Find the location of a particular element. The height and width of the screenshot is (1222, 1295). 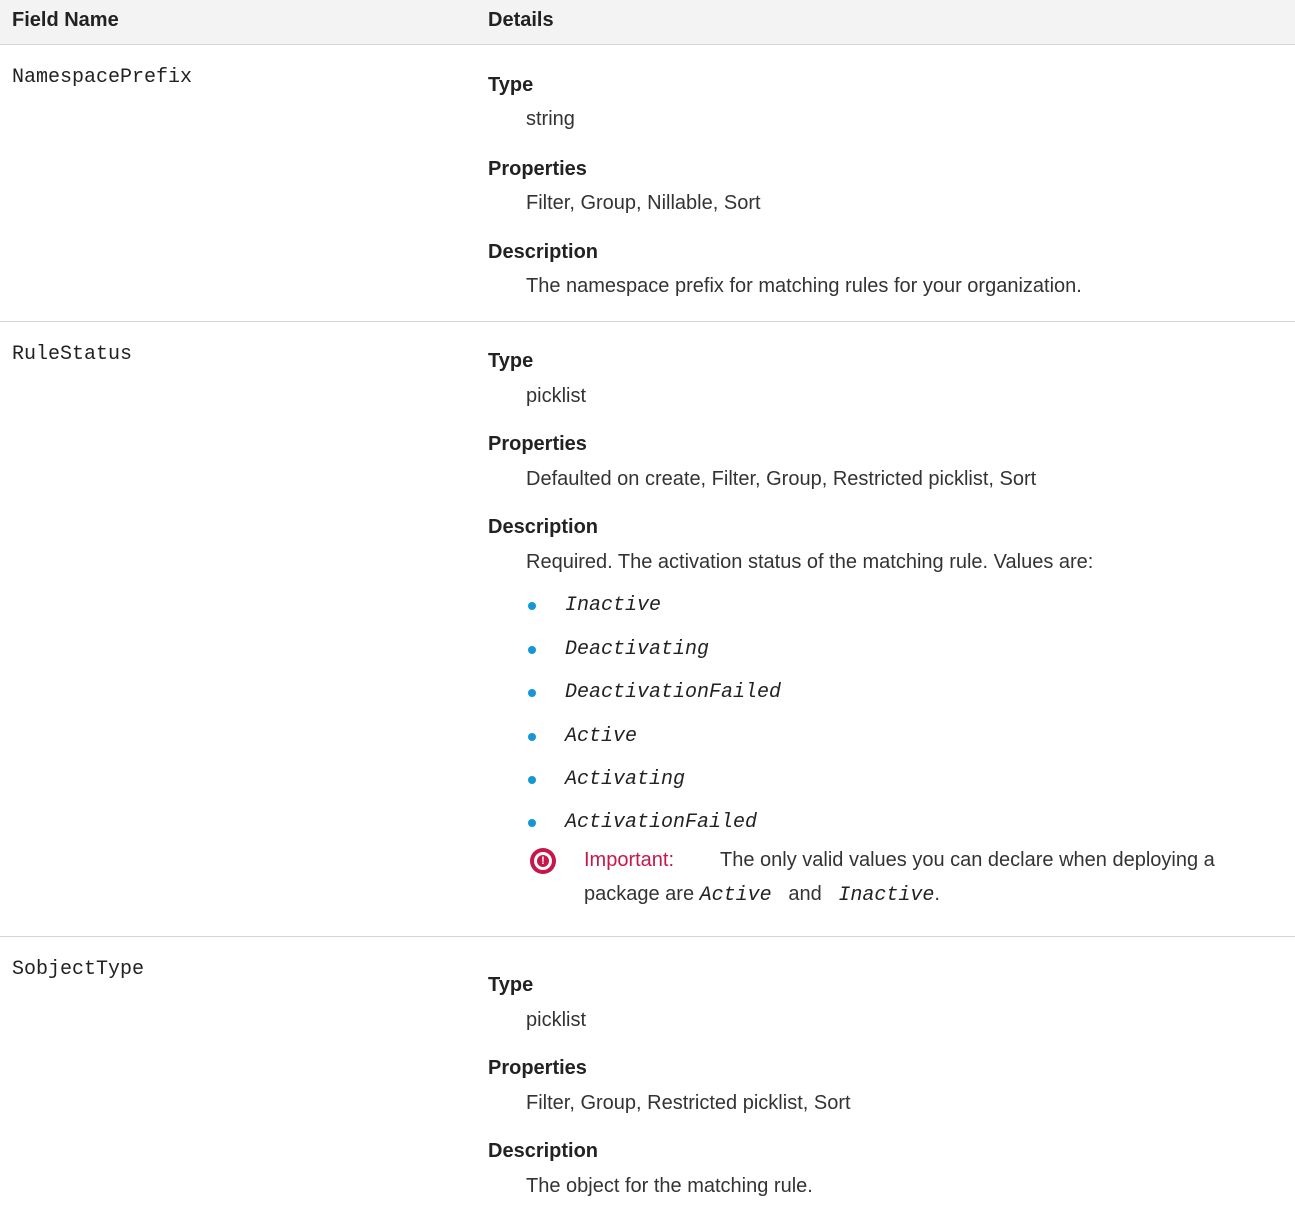

table-header: Field Name Details is located at coordinates (647, 22).